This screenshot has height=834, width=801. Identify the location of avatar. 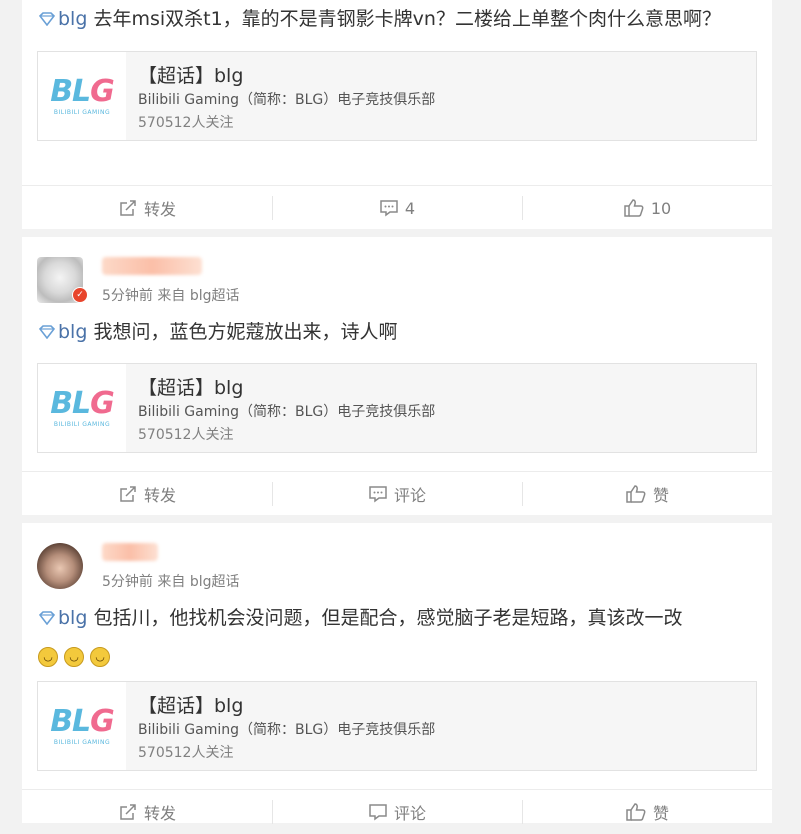
(60, 566).